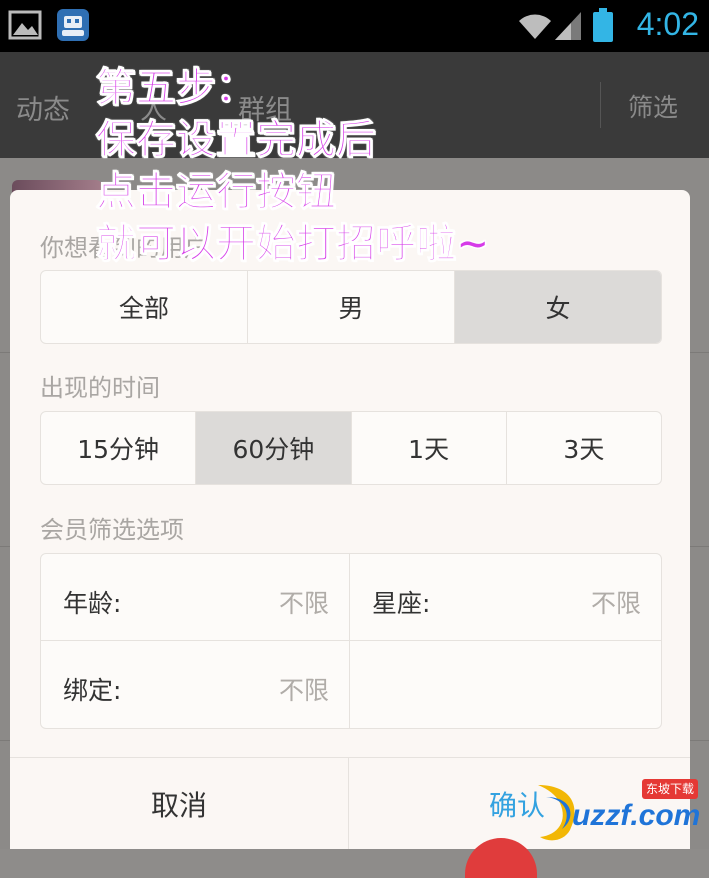 This screenshot has height=878, width=709. Describe the element at coordinates (119, 448) in the screenshot. I see `time-option-15min: 15分钟` at that location.